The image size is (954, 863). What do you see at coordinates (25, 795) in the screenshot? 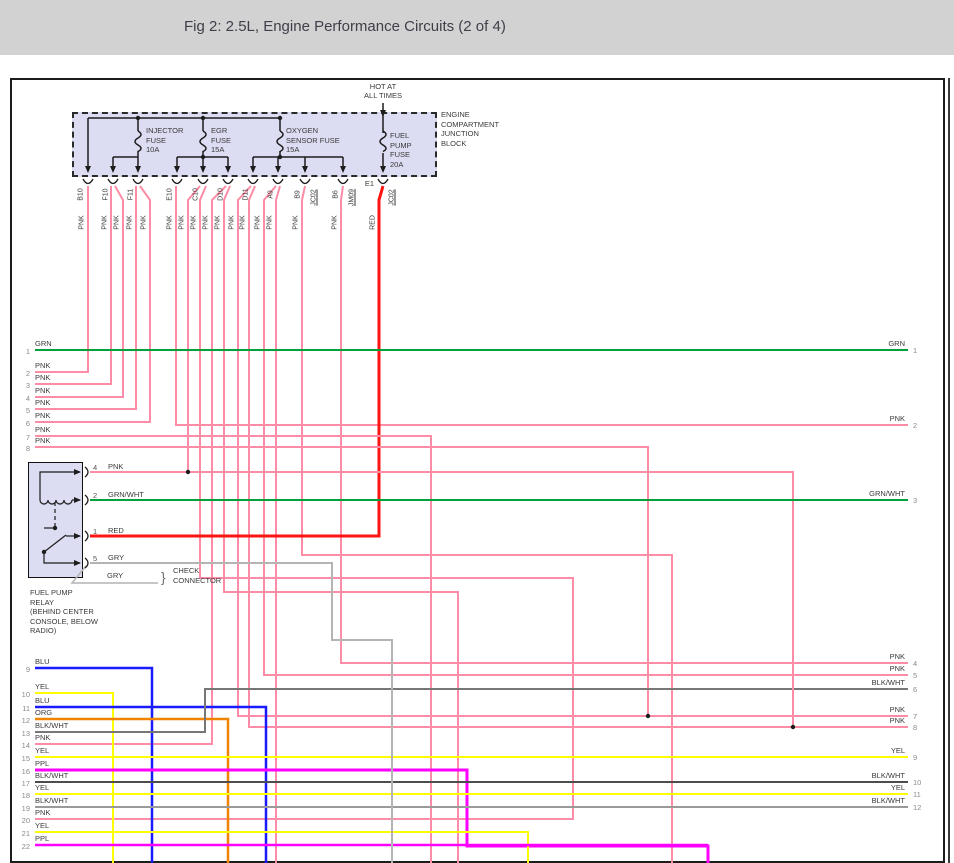
I see `left-row-number: 18` at bounding box center [25, 795].